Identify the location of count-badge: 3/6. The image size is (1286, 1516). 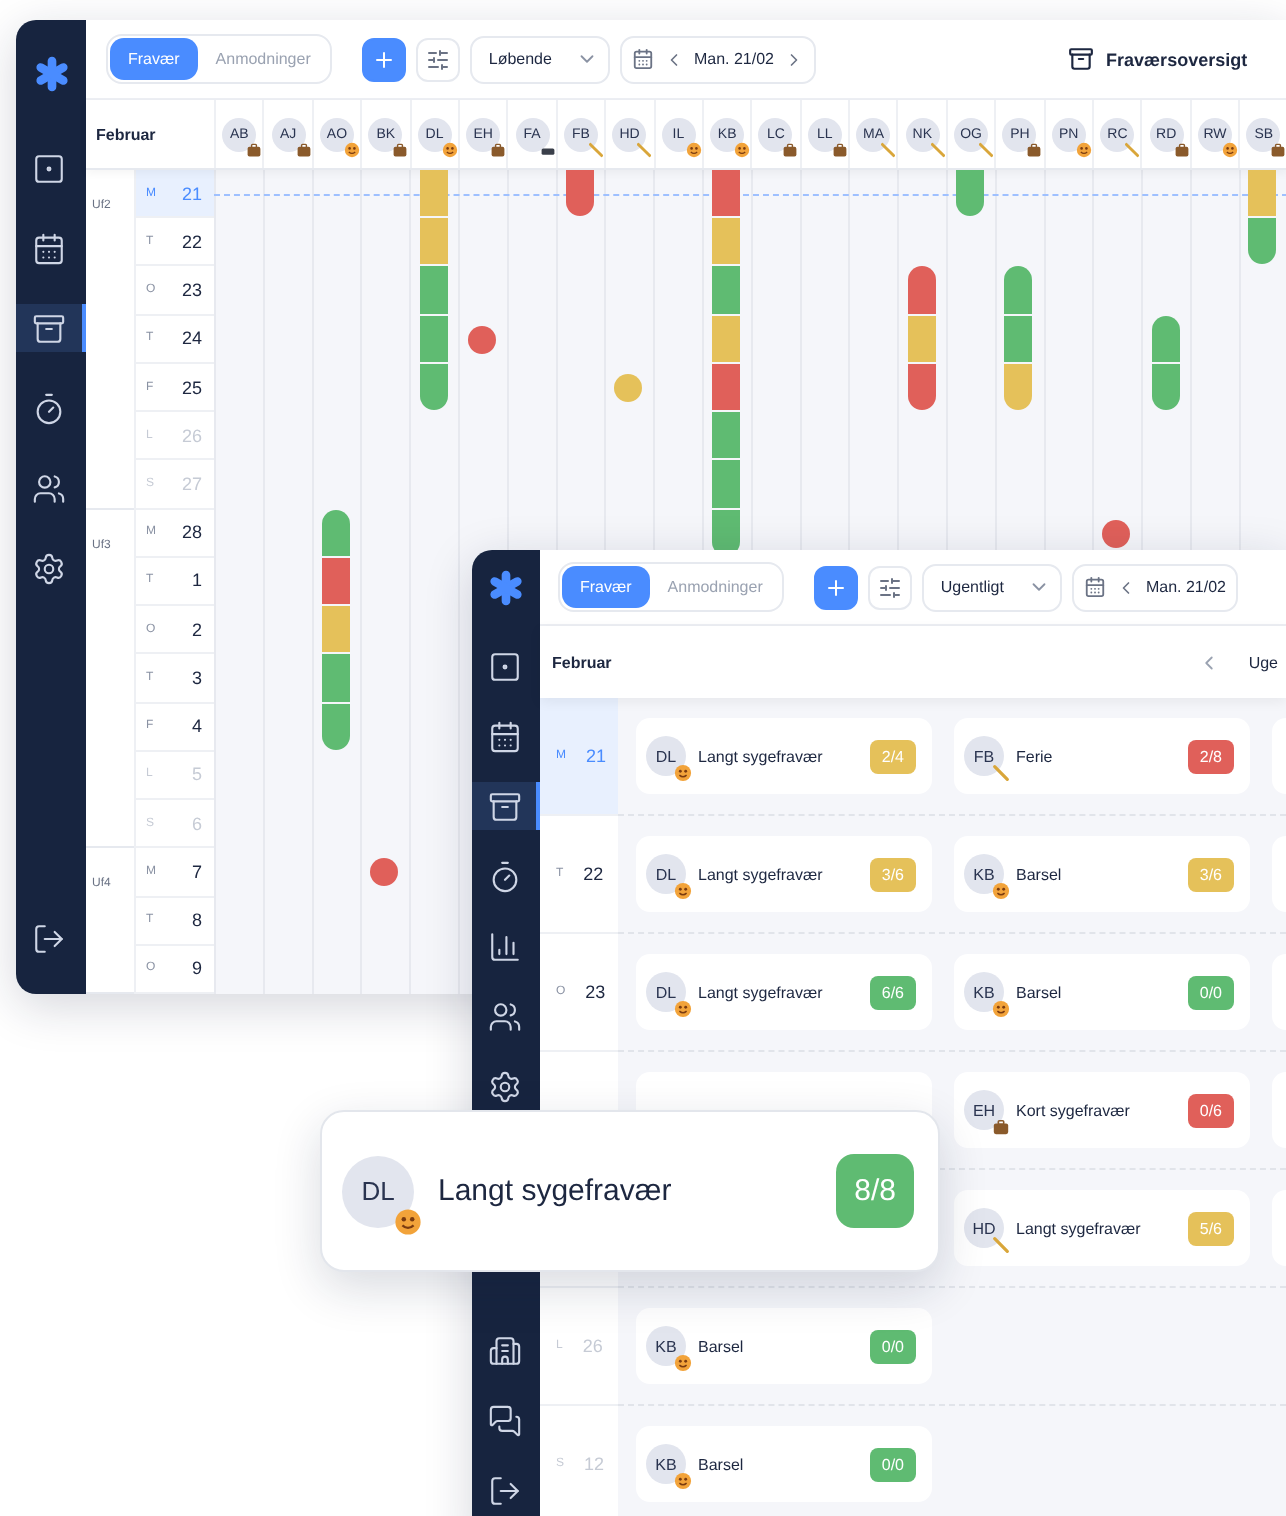
(1210, 874).